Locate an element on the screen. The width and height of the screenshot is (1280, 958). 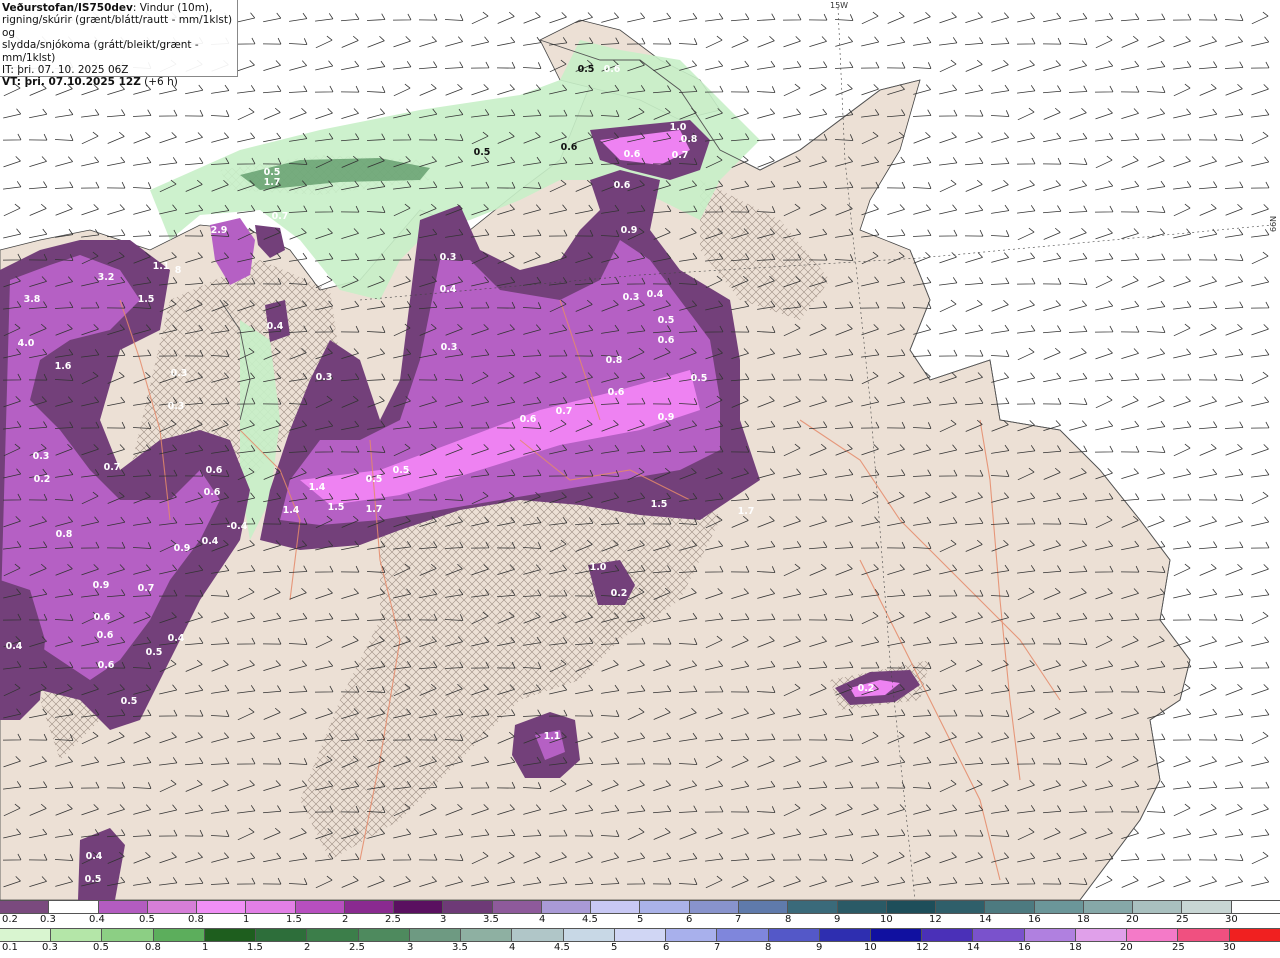
legend_snow-tick-label: 30 is located at coordinates (1231, 919).